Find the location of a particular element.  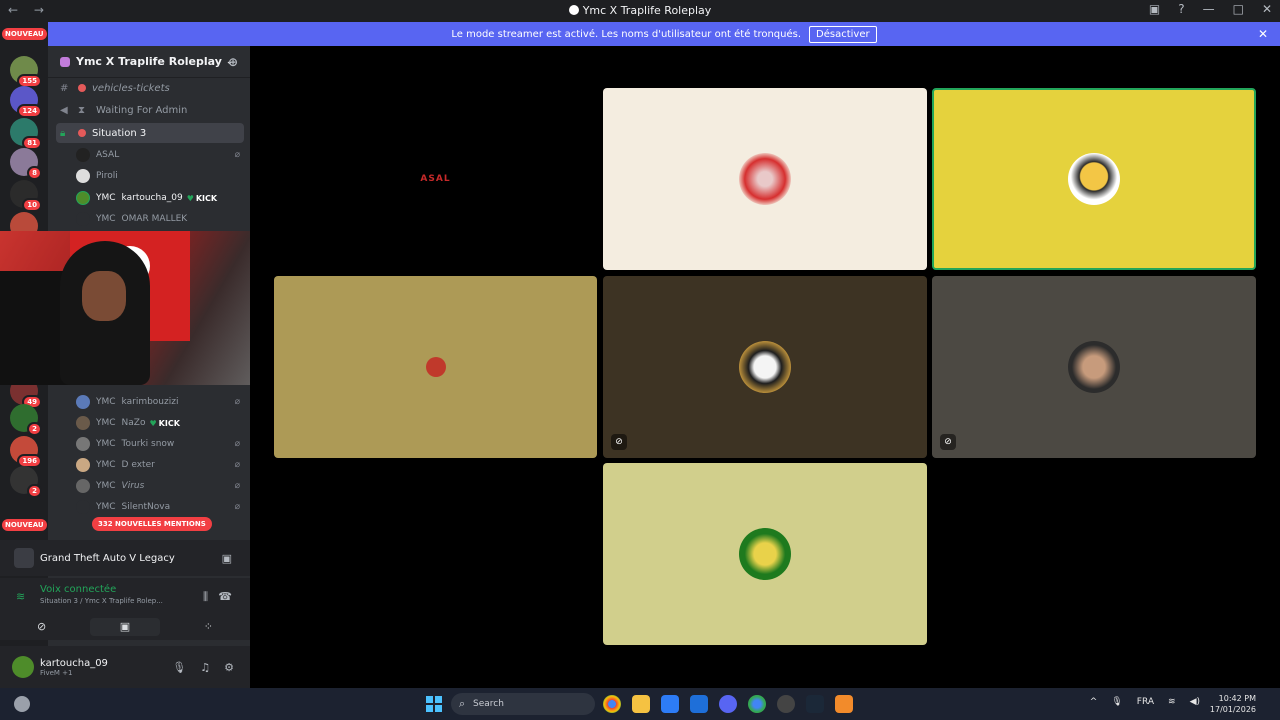

channel-situation-3: 🔒︎ Situation 3 is located at coordinates (150, 133).